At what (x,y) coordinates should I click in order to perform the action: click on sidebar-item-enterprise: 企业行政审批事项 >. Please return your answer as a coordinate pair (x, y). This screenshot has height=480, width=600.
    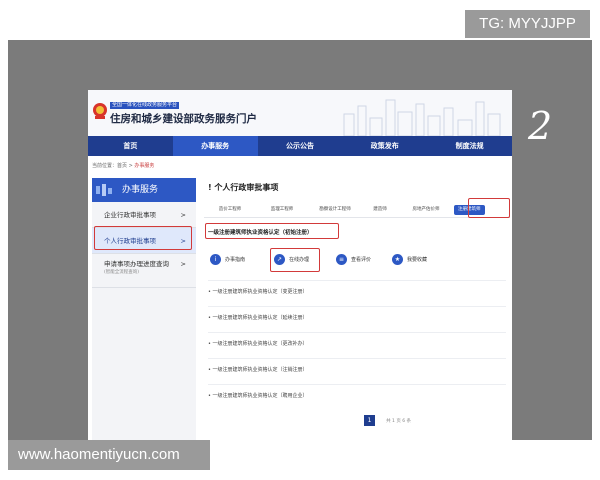
    Looking at the image, I should click on (144, 215).